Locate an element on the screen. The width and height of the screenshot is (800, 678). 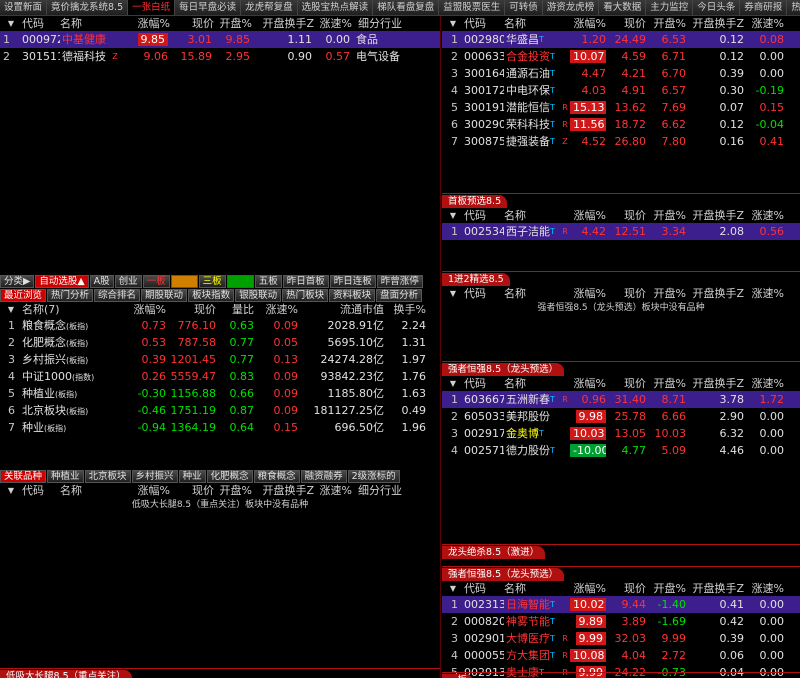
related-tab: 化肥概念 is located at coordinates (229, 476).